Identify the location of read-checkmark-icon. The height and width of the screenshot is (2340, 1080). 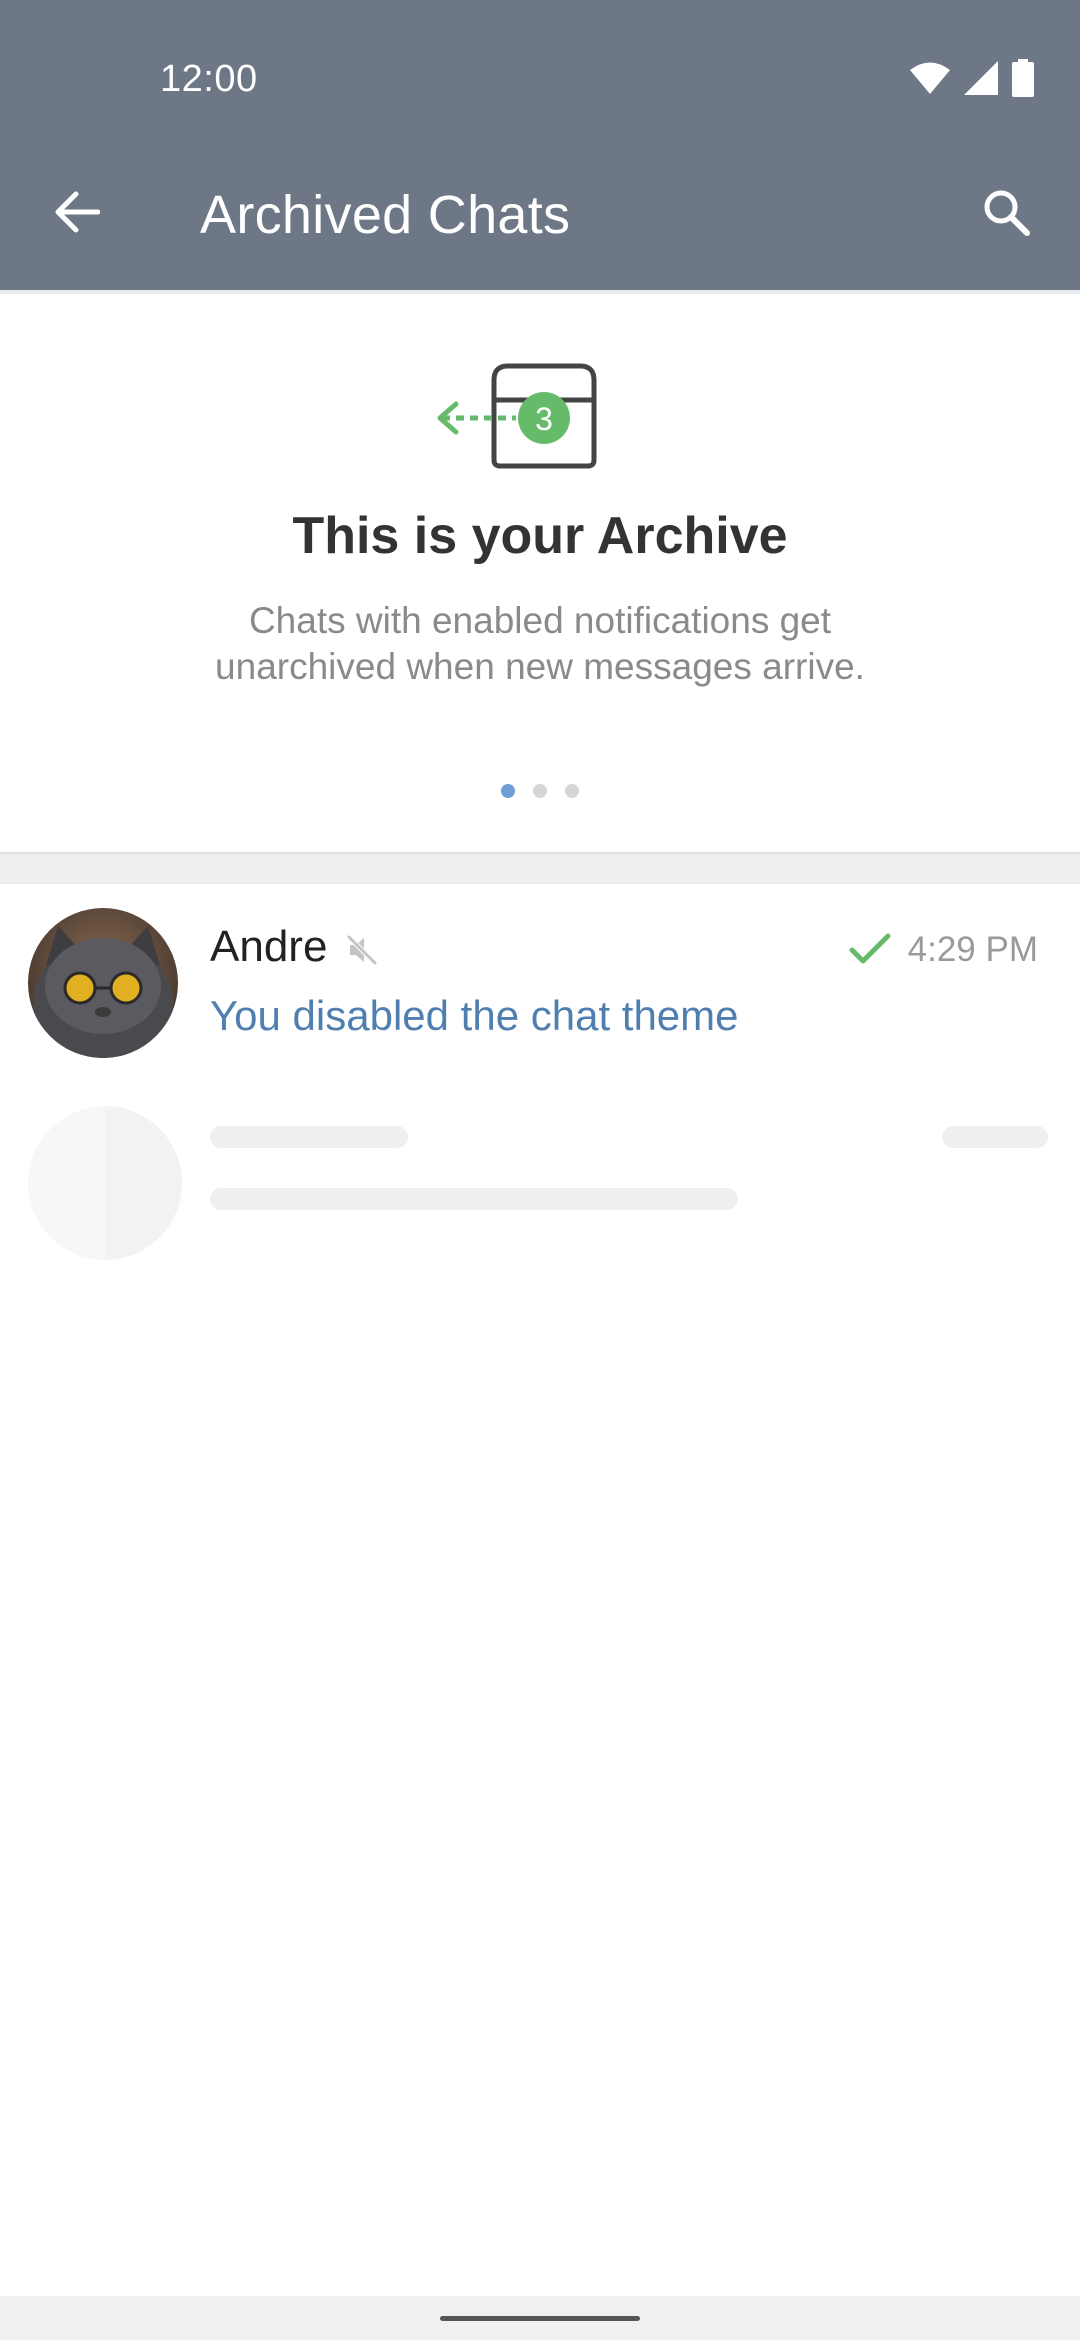
(870, 949).